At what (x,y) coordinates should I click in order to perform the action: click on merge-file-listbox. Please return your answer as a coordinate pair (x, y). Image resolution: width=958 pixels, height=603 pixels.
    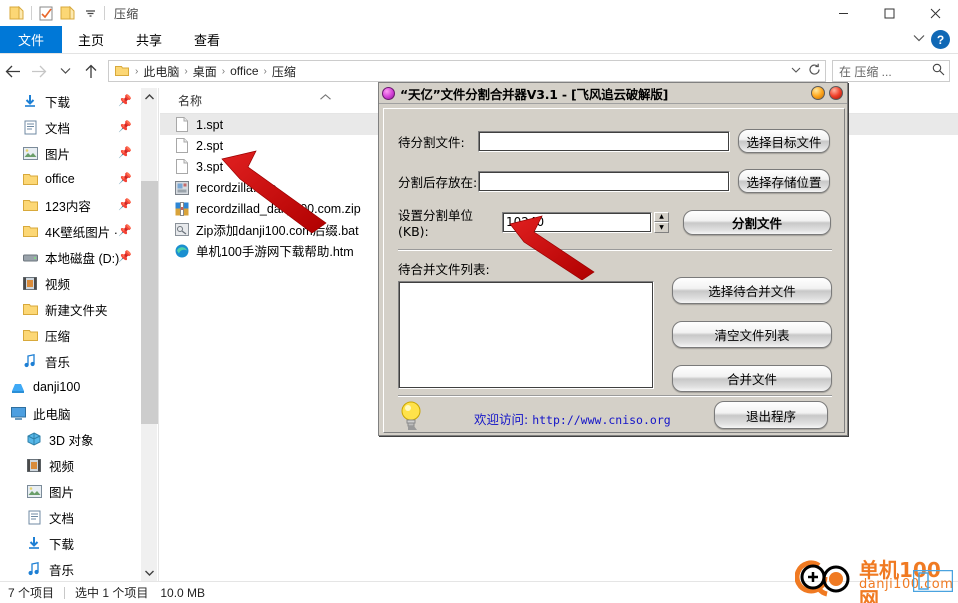
    Looking at the image, I should click on (526, 335).